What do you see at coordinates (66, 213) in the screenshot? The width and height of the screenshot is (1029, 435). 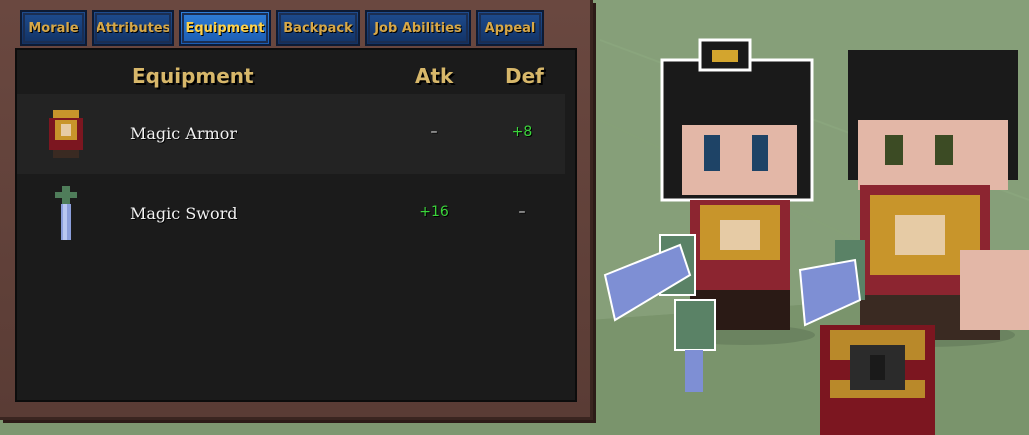 I see `magic-sword-icon` at bounding box center [66, 213].